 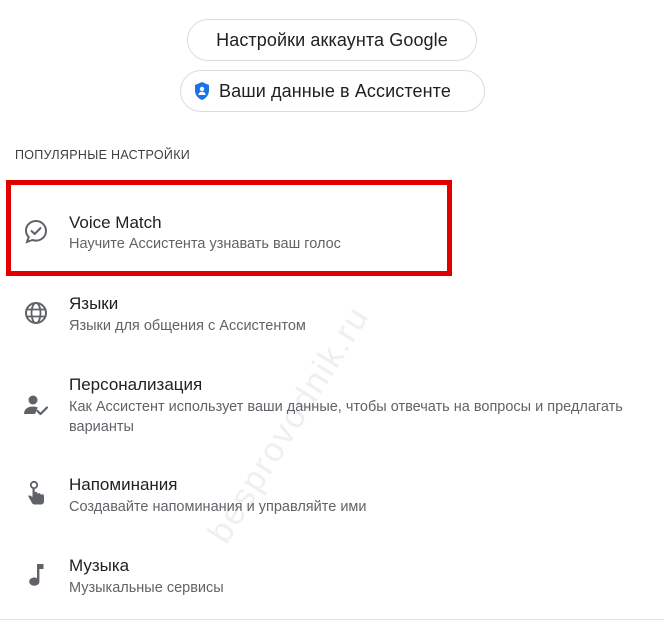 I want to click on settings-item-languages: Языки Языки для общения с Ассистентом, so click(x=332, y=320).